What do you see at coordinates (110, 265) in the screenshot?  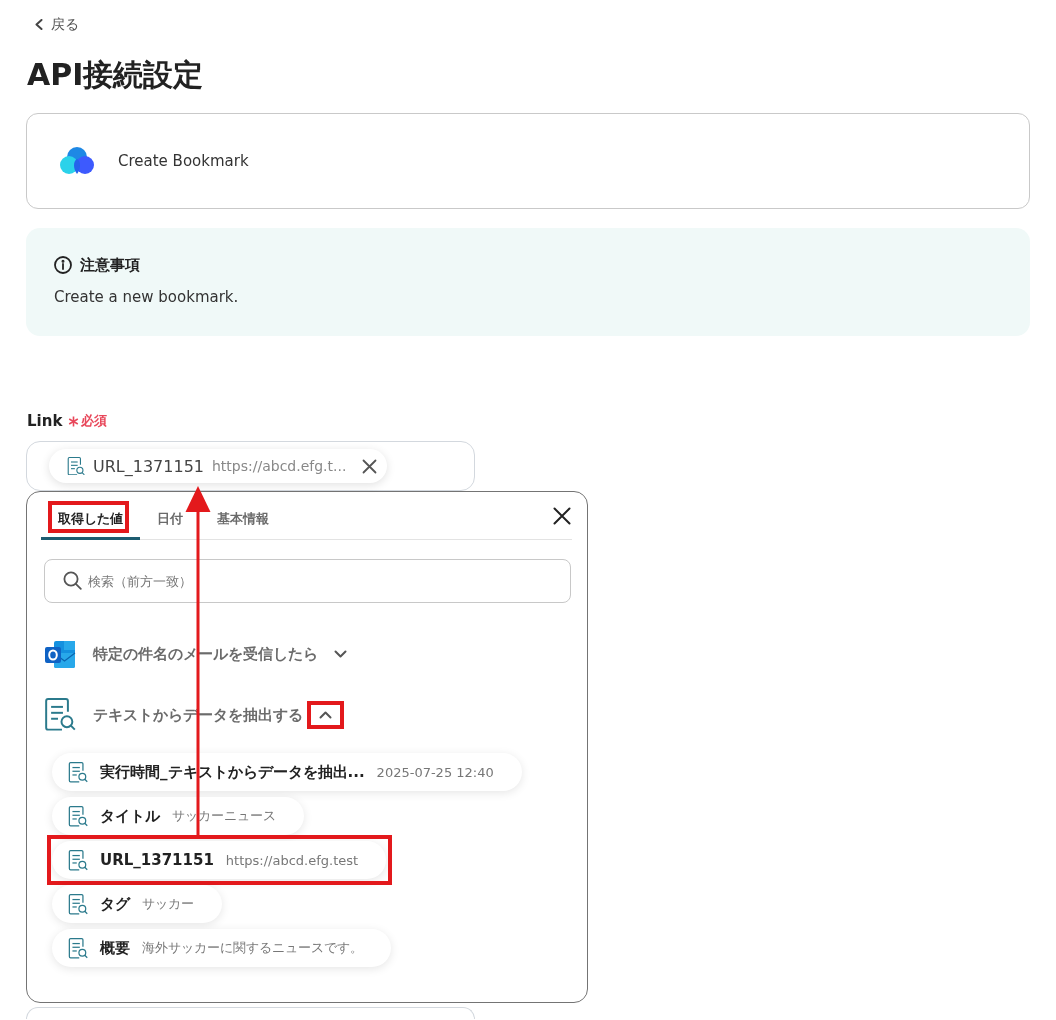 I see `notice-heading: 注意事項` at bounding box center [110, 265].